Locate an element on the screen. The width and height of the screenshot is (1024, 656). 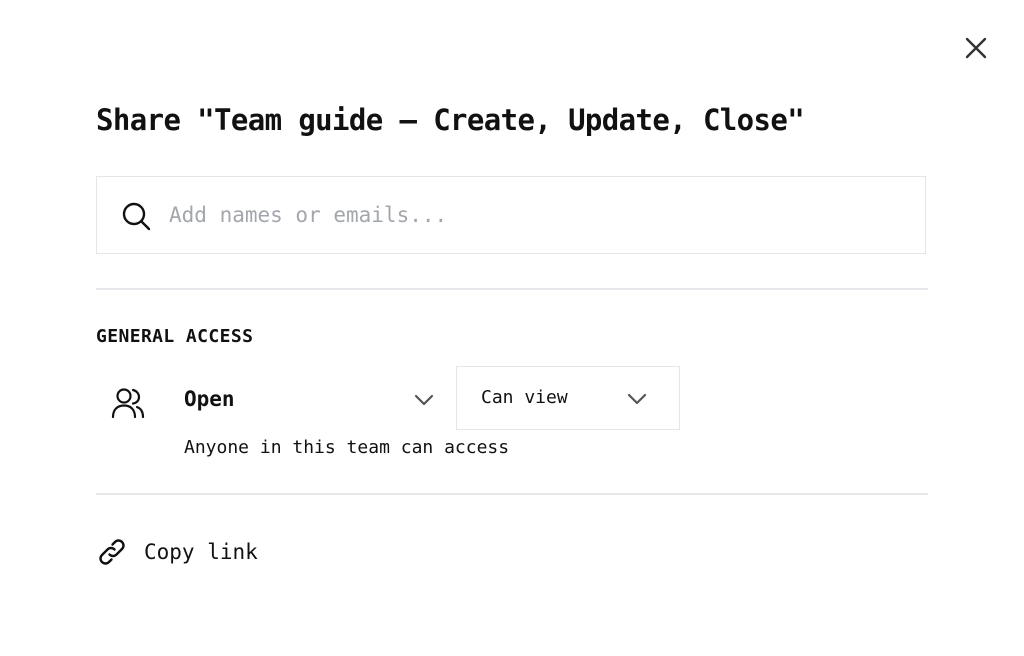
link-icon is located at coordinates (112, 552).